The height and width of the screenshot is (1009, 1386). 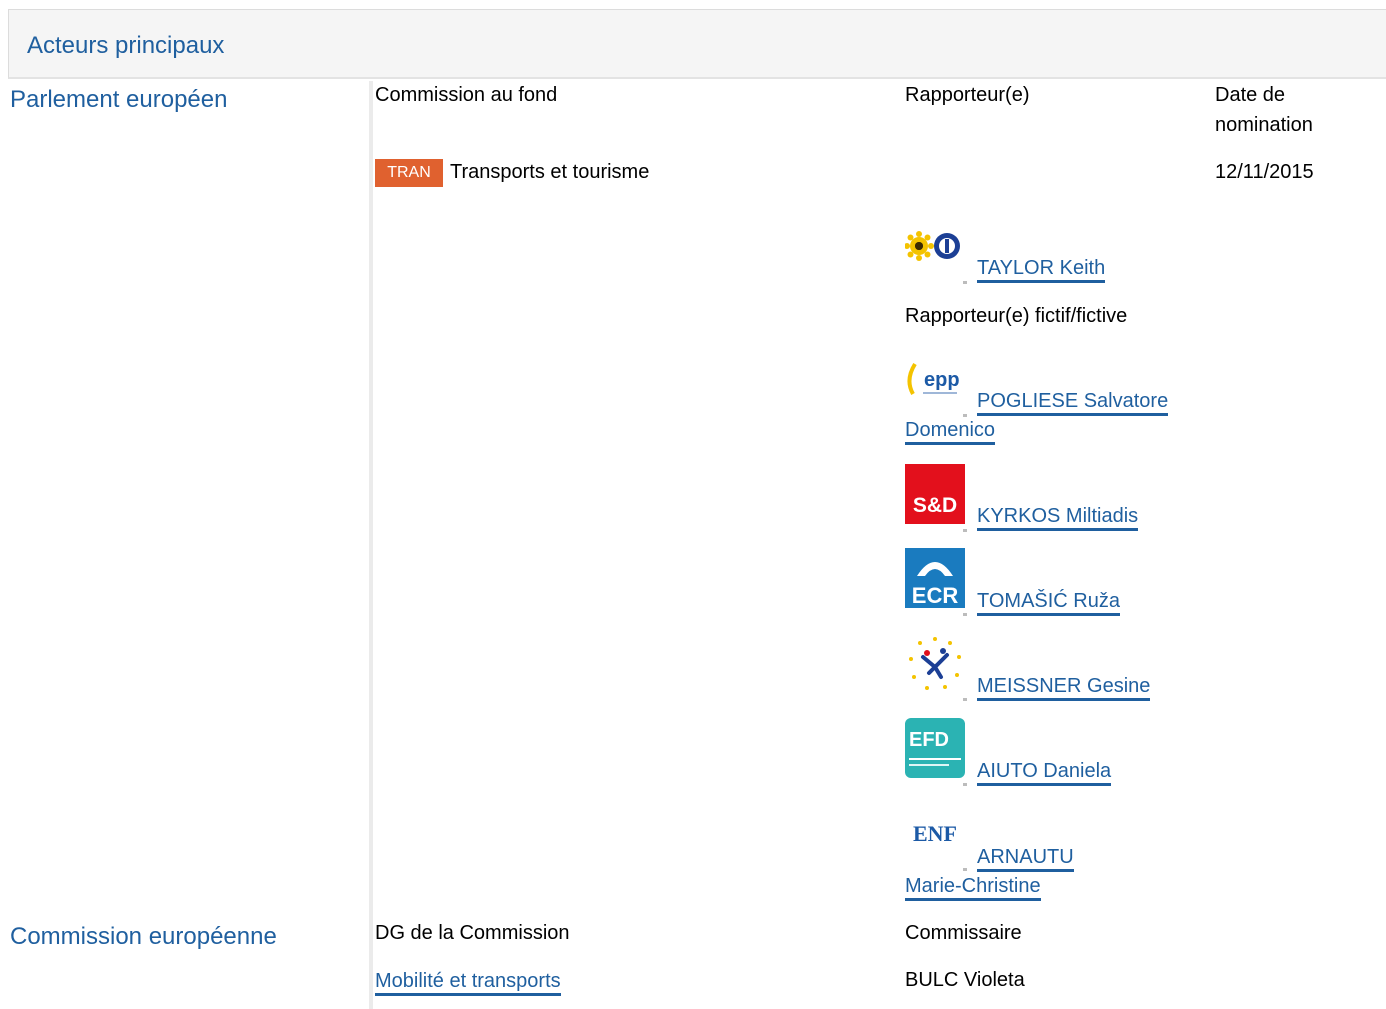 What do you see at coordinates (935, 505) in the screenshot?
I see `s-and-d-logo-text: S&D` at bounding box center [935, 505].